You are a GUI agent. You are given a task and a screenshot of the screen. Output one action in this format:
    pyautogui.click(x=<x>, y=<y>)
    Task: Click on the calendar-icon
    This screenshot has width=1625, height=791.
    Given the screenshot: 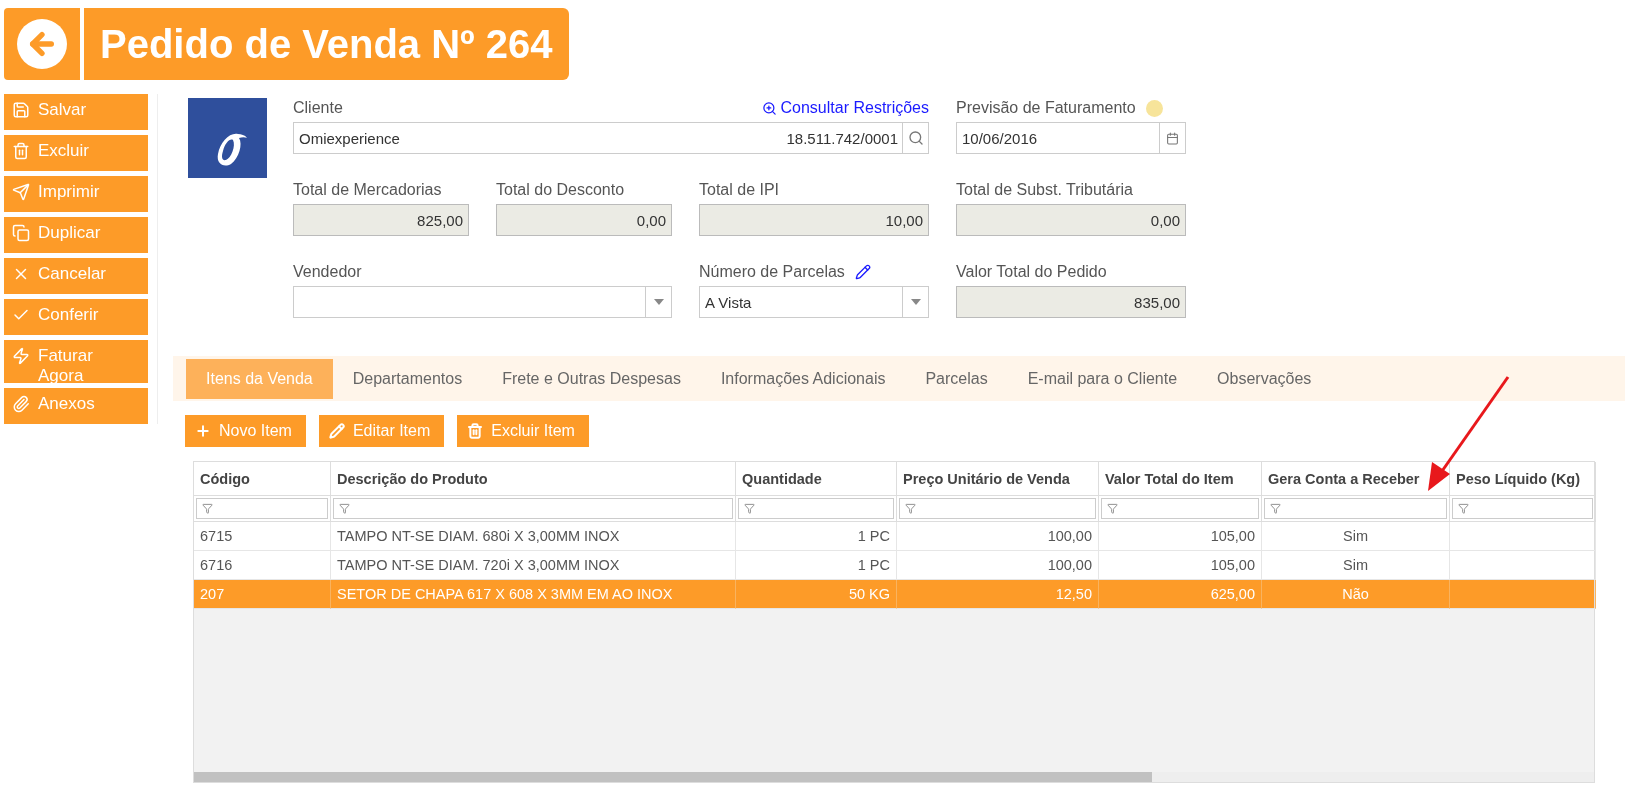 What is the action you would take?
    pyautogui.click(x=1172, y=138)
    